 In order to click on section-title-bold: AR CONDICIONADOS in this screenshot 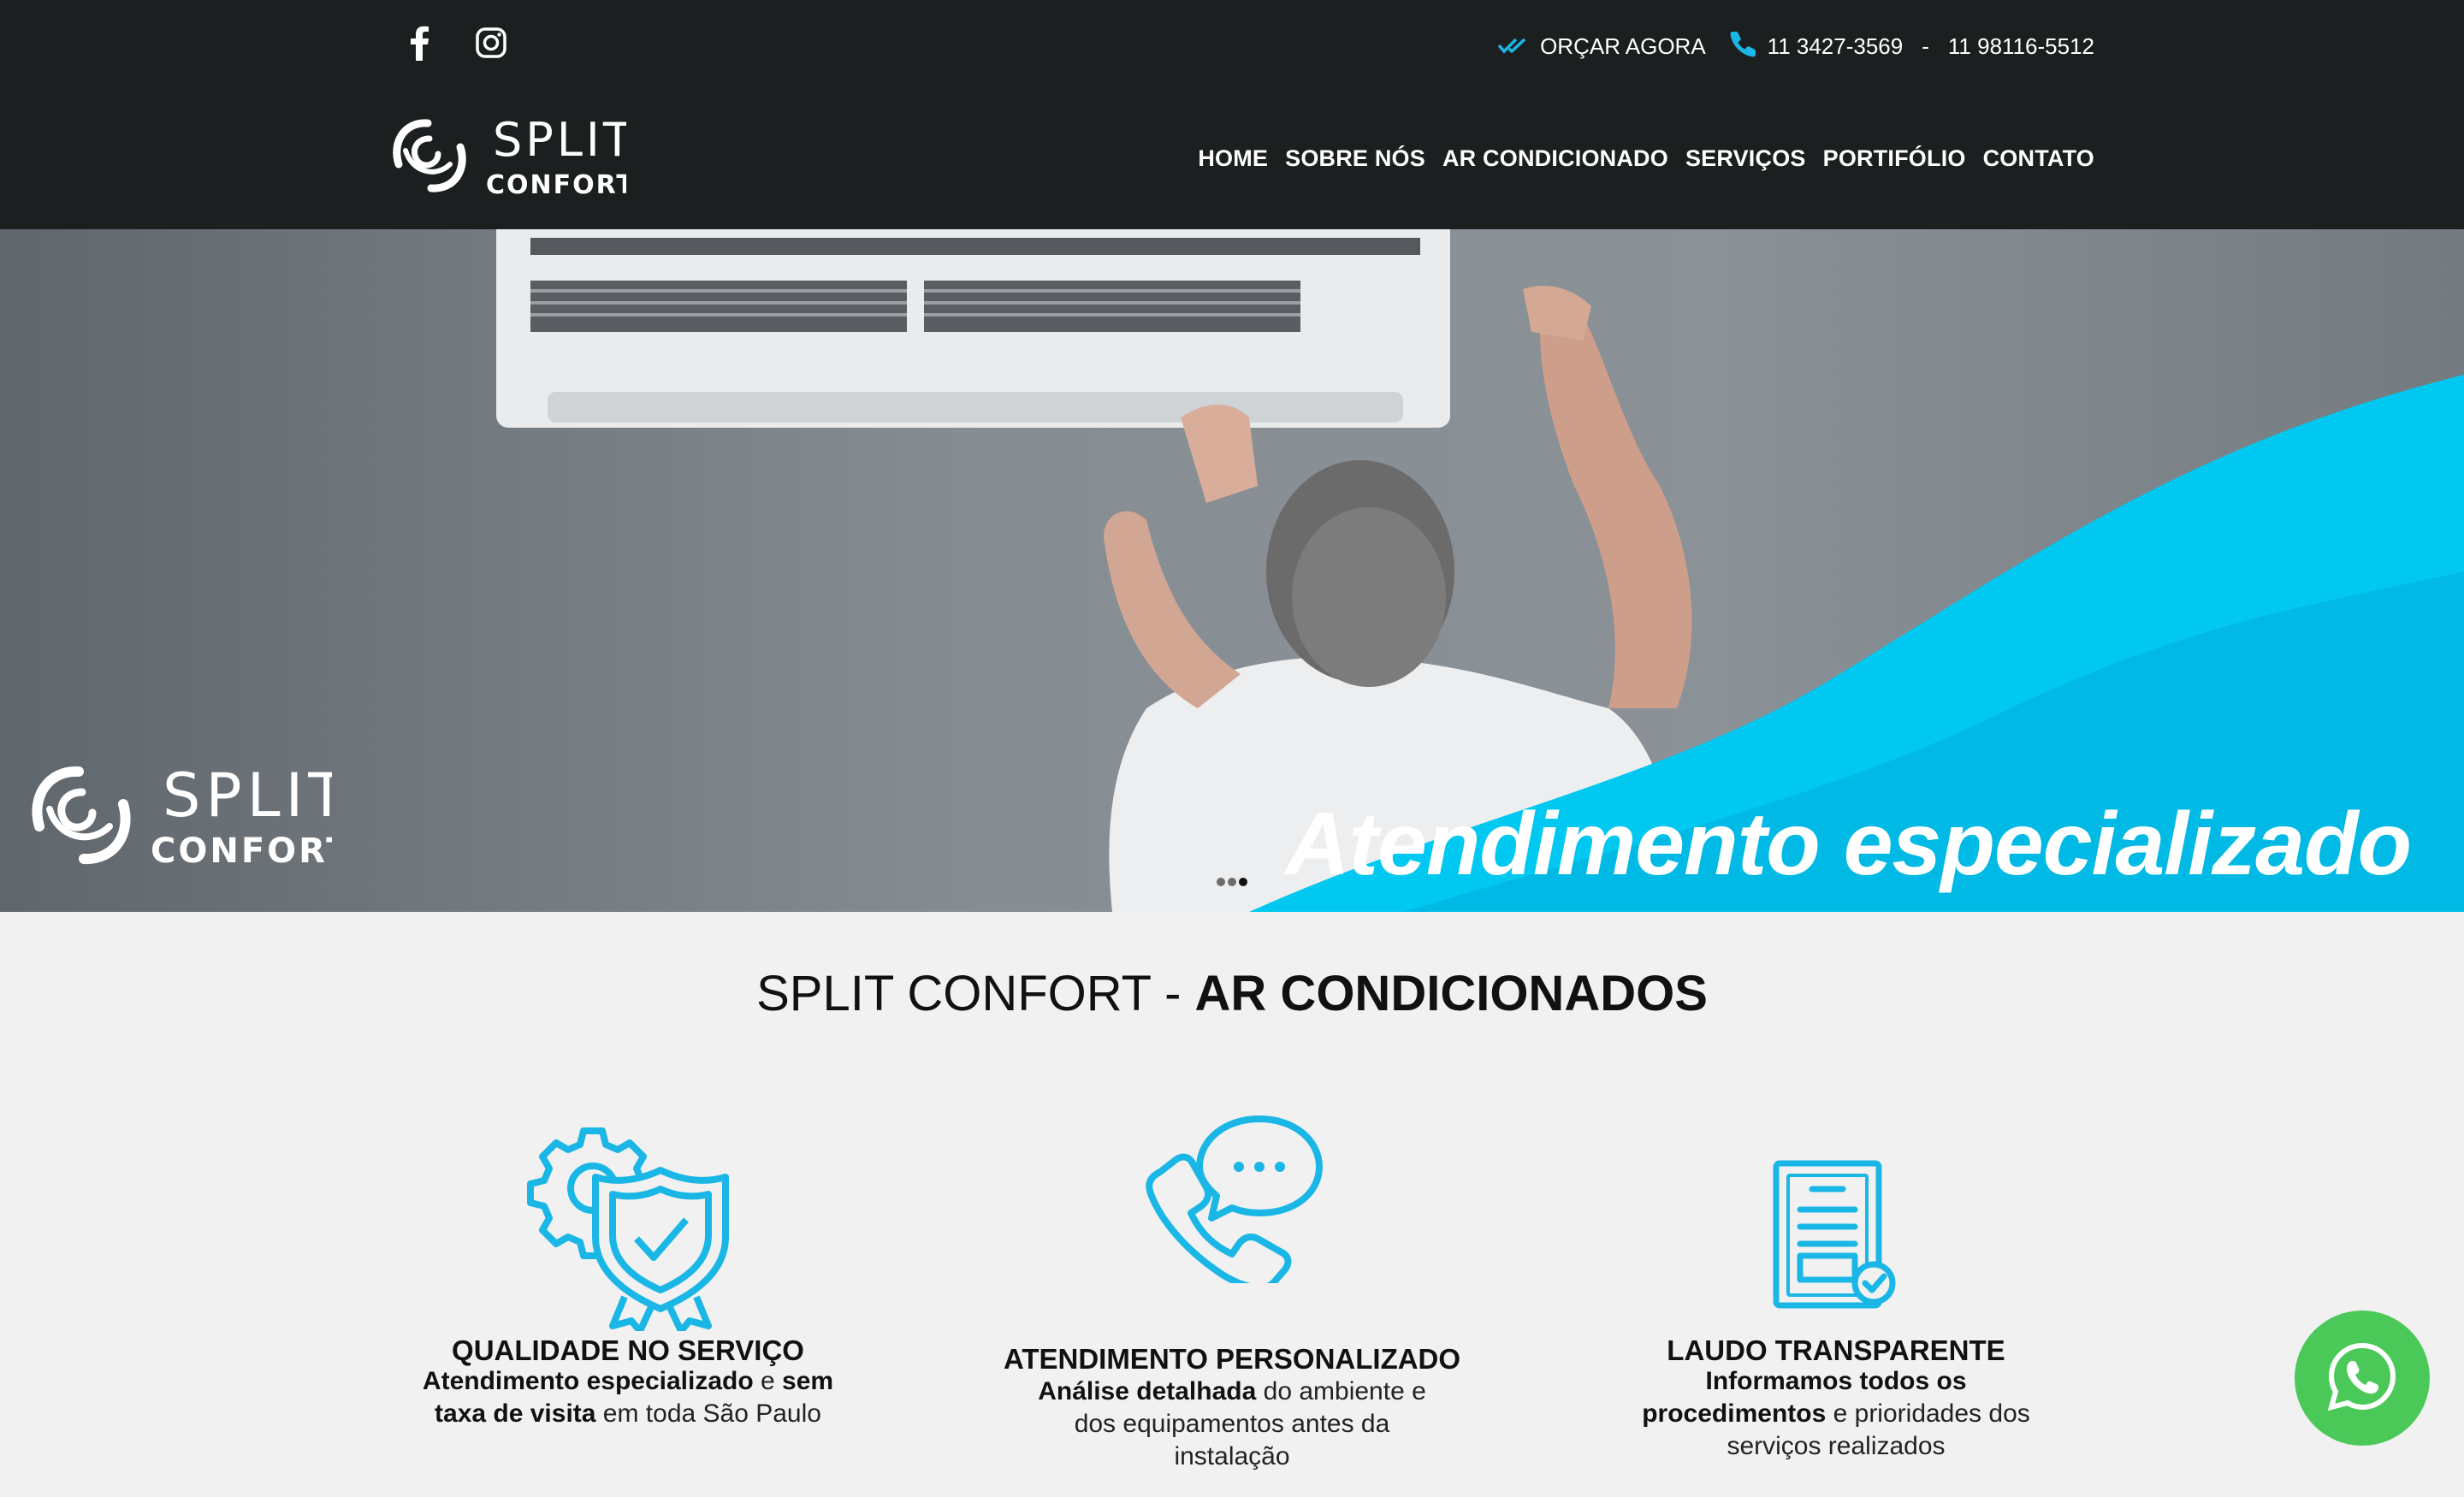, I will do `click(1451, 993)`.